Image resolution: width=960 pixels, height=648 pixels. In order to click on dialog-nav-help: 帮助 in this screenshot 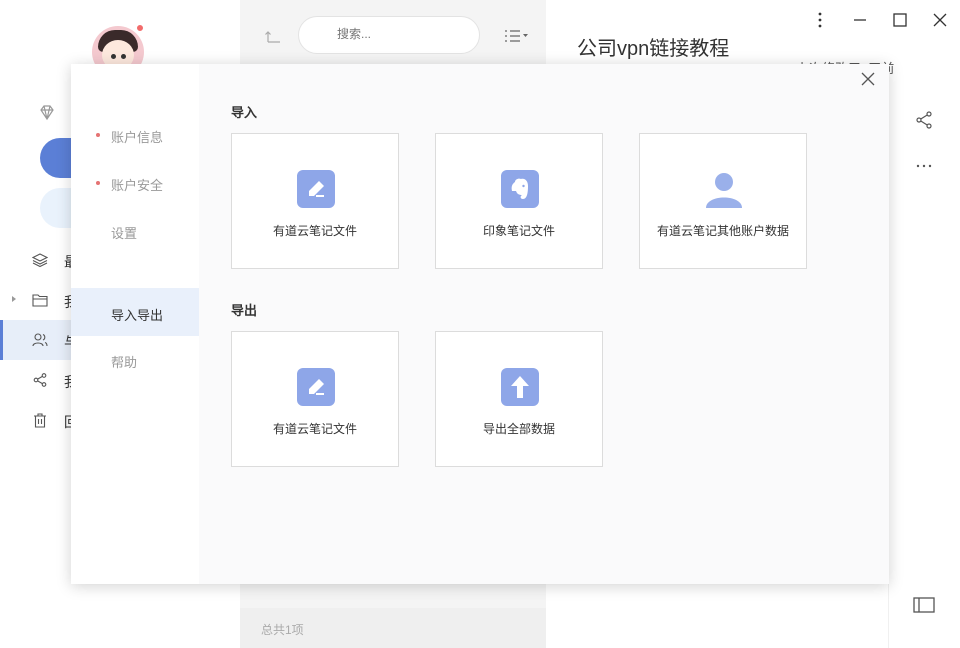, I will do `click(135, 360)`.